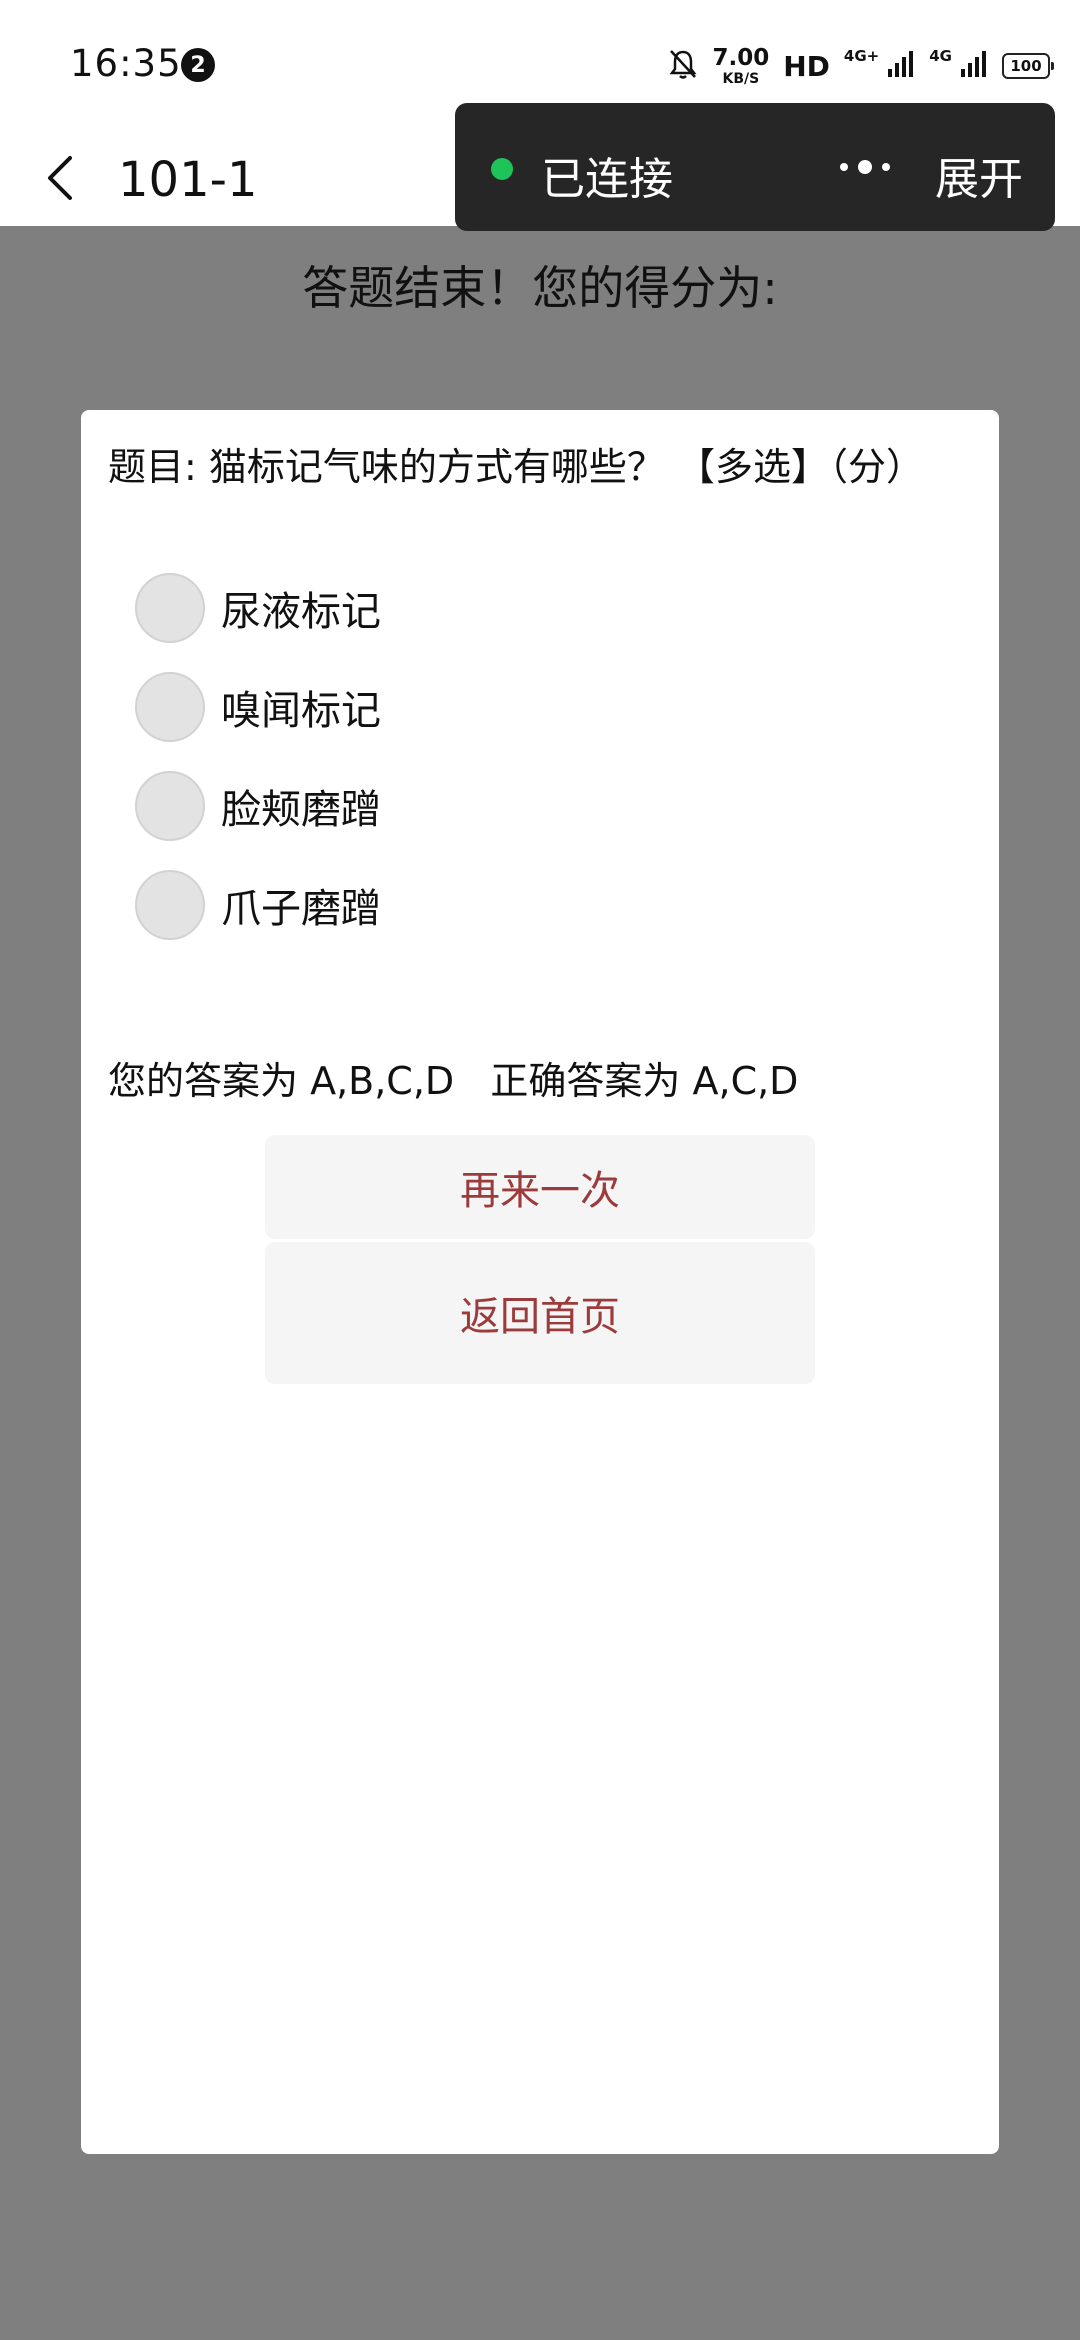 This screenshot has width=1080, height=2340. I want to click on option-label: 爪子磨蹭, so click(301, 909).